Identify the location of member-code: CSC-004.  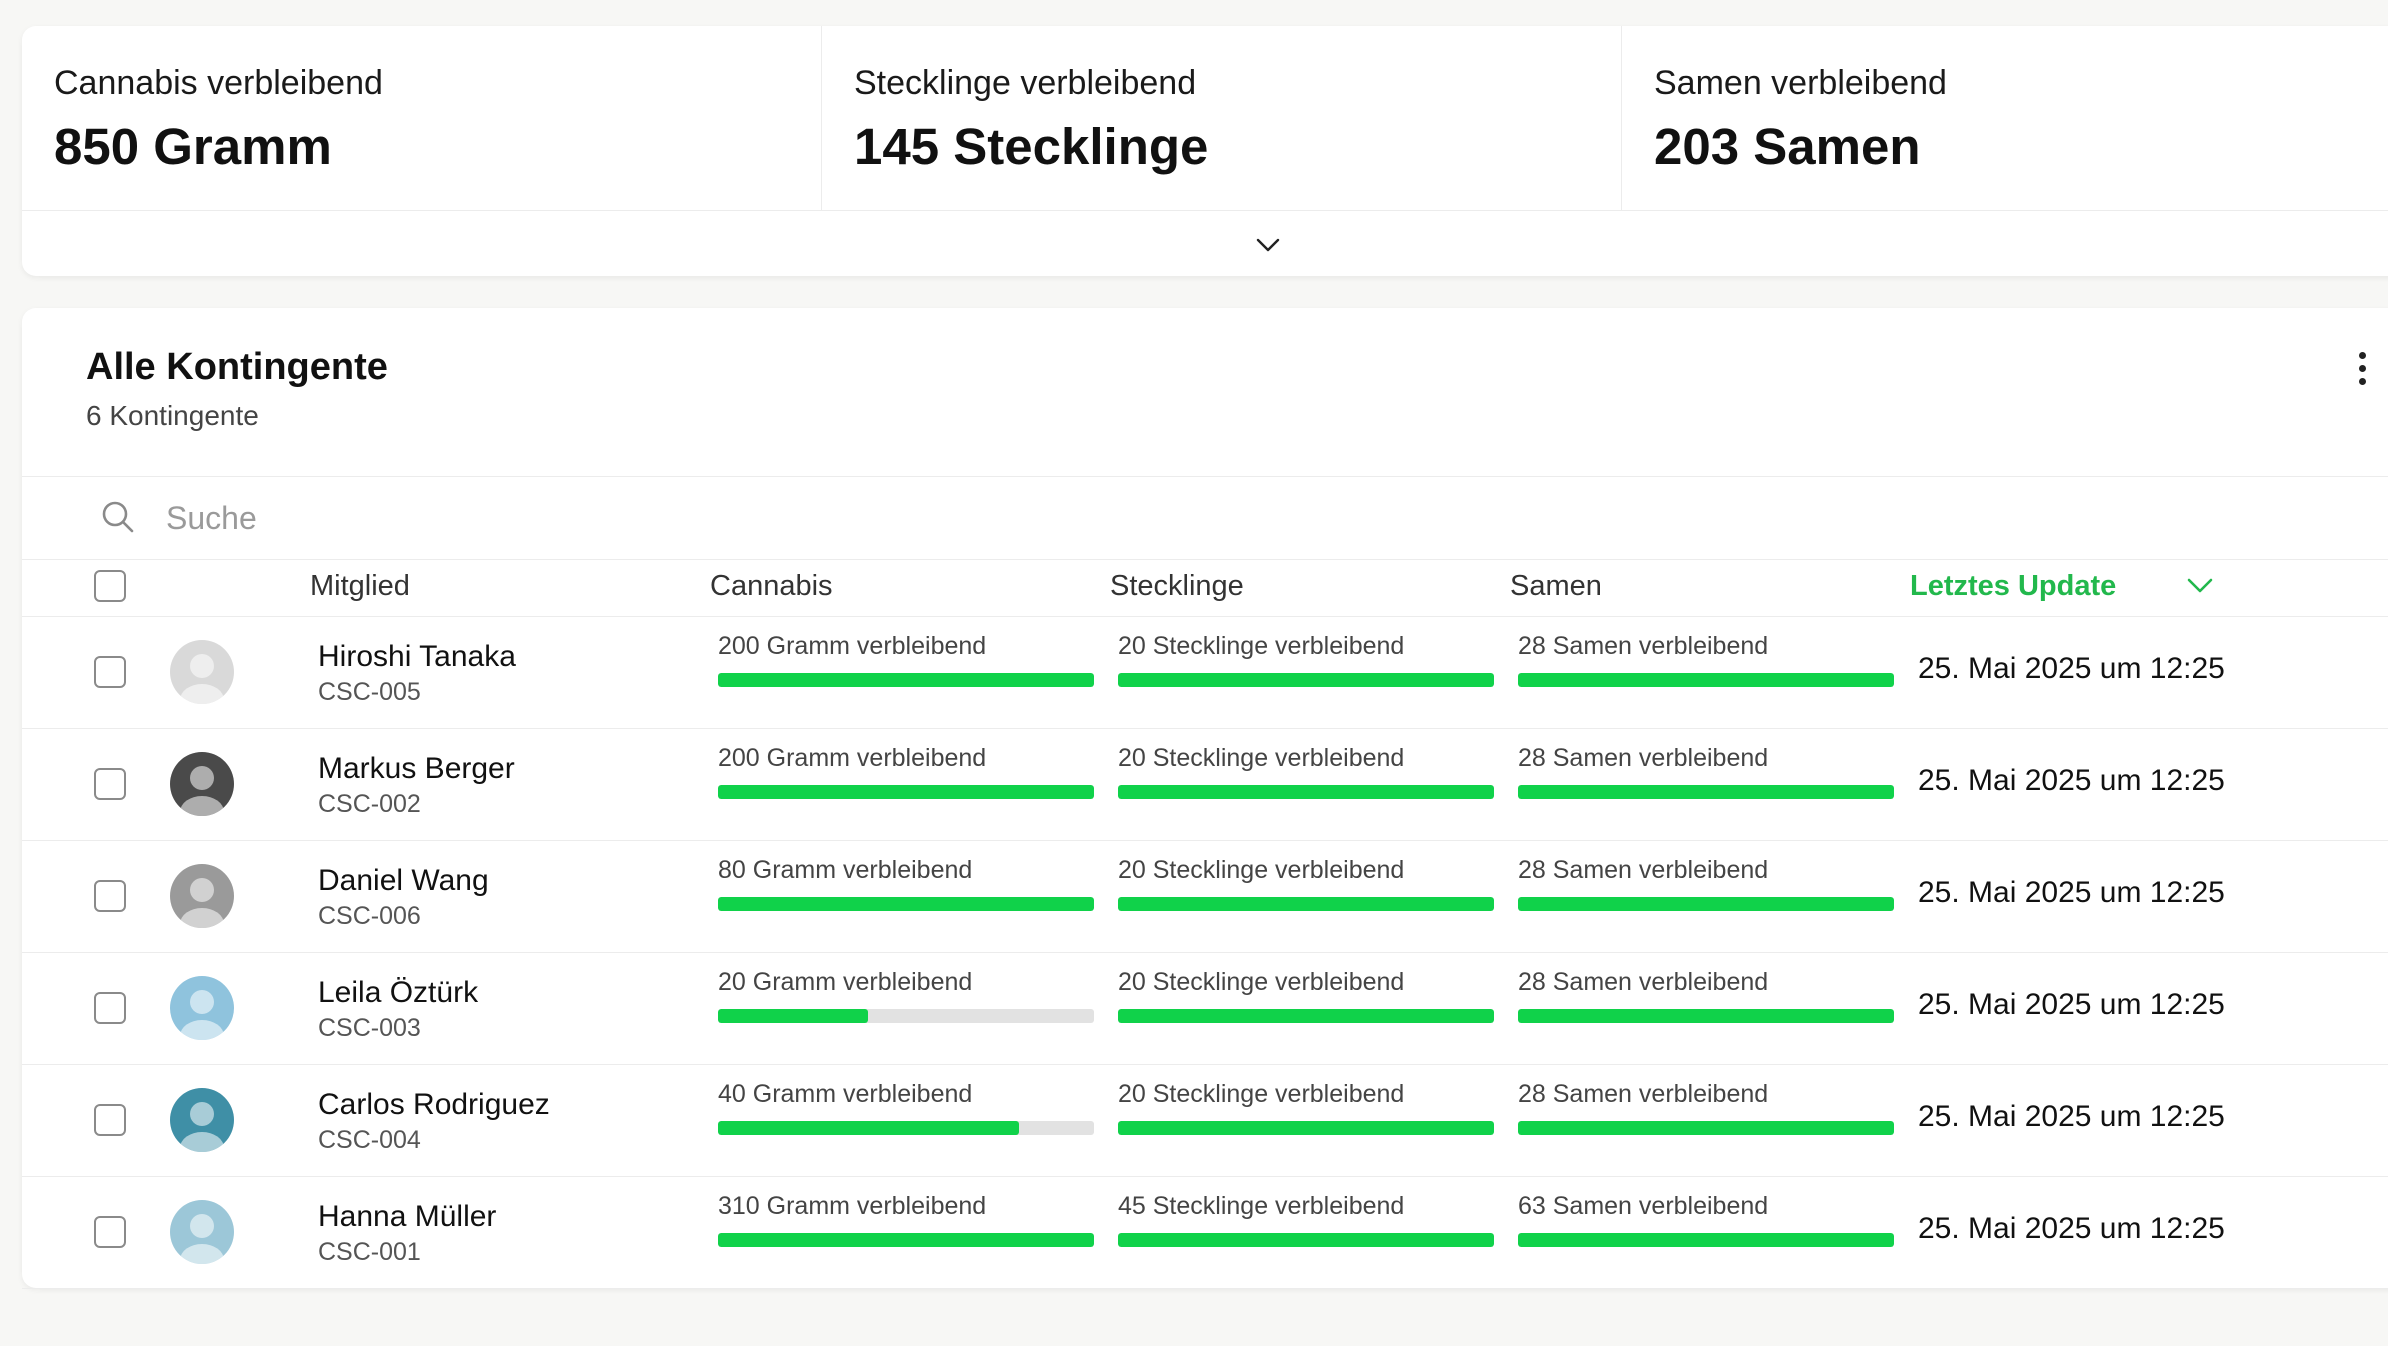
(369, 1140).